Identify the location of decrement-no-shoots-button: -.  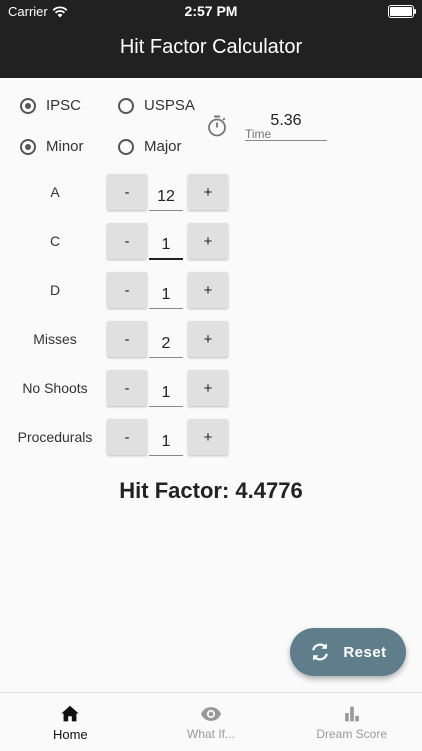
(127, 388).